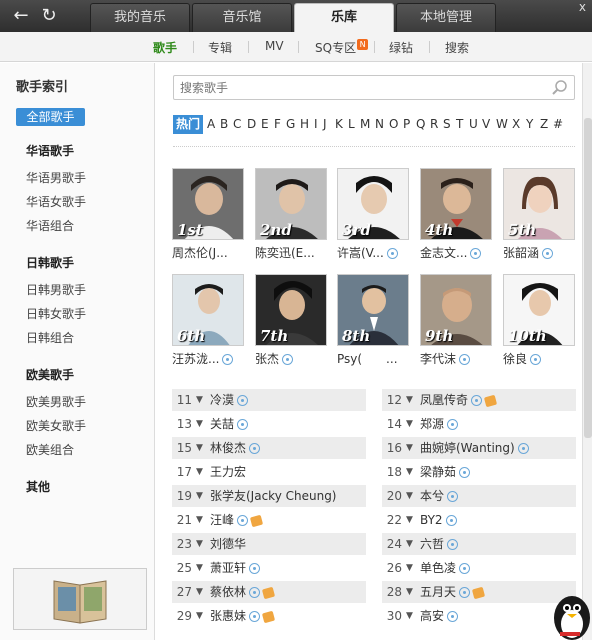 The image size is (592, 640). Describe the element at coordinates (50, 337) in the screenshot. I see `sidebar-item-jk-group: 日韩组合` at that location.